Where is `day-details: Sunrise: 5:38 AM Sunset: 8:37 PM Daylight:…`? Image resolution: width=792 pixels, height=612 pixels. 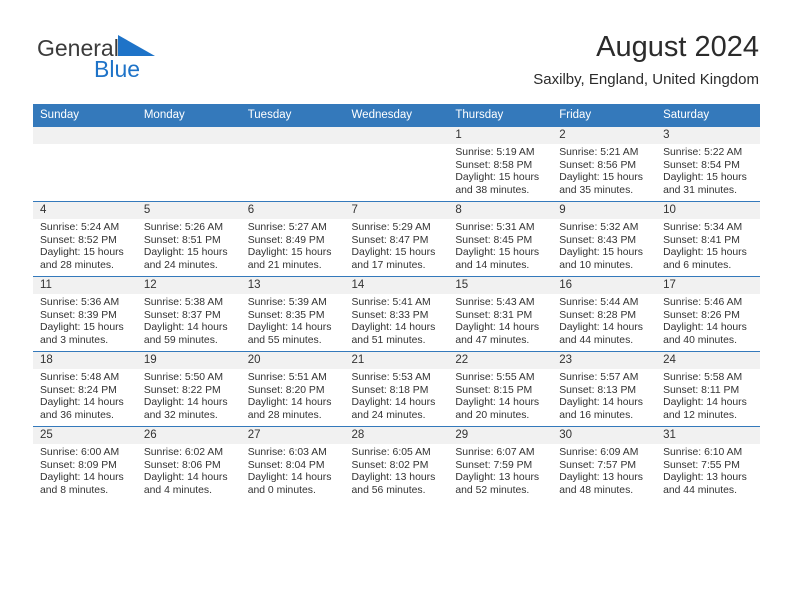
day-details: Sunrise: 5:38 AM Sunset: 8:37 PM Daylight:… is located at coordinates (189, 320).